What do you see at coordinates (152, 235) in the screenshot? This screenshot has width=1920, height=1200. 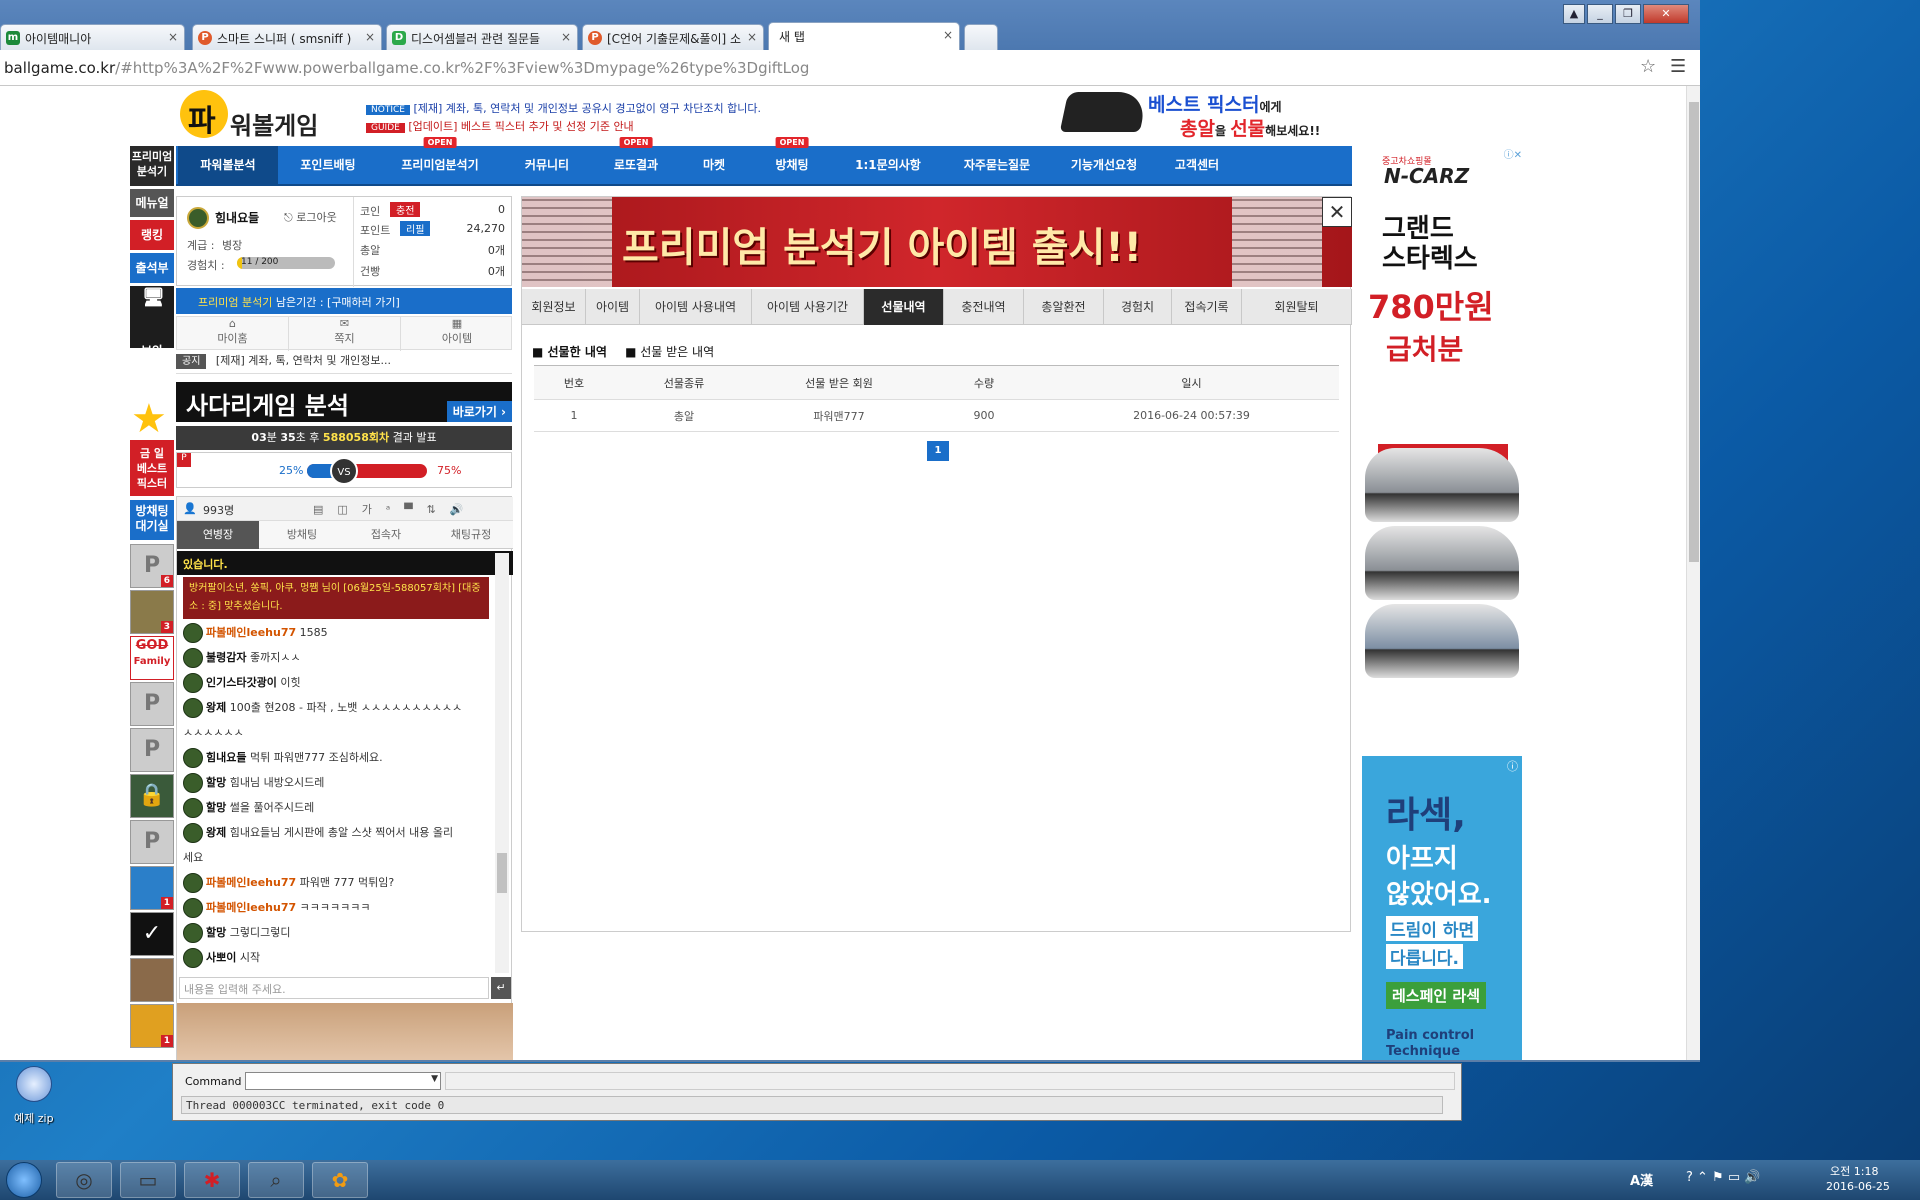 I see `rail-ranking-button: 랭킹` at bounding box center [152, 235].